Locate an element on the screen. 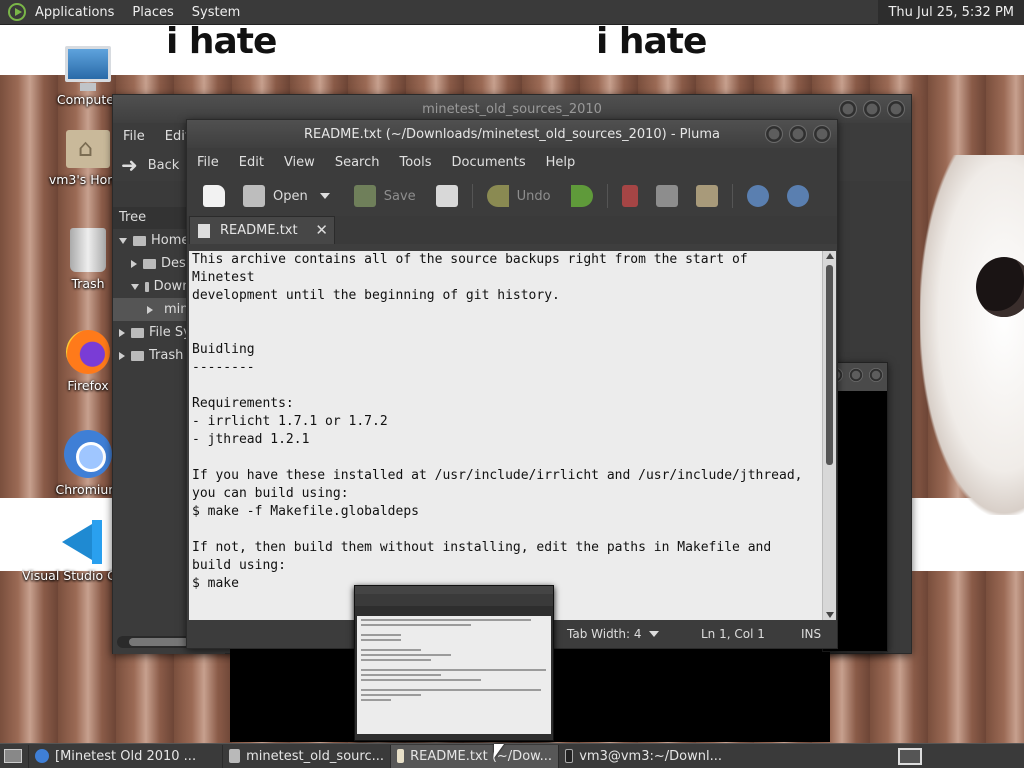 Image resolution: width=1024 pixels, height=768 pixels. menu-search: Search is located at coordinates (357, 162).